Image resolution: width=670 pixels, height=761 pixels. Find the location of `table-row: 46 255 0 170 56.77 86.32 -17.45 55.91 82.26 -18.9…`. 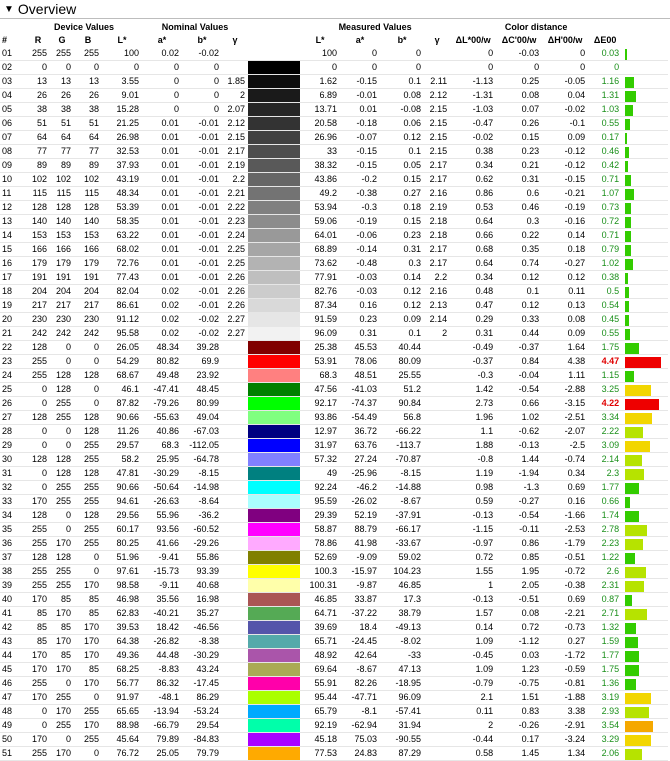

table-row: 46 255 0 170 56.77 86.32 -17.45 55.91 82.26 -18.9… is located at coordinates (334, 683).